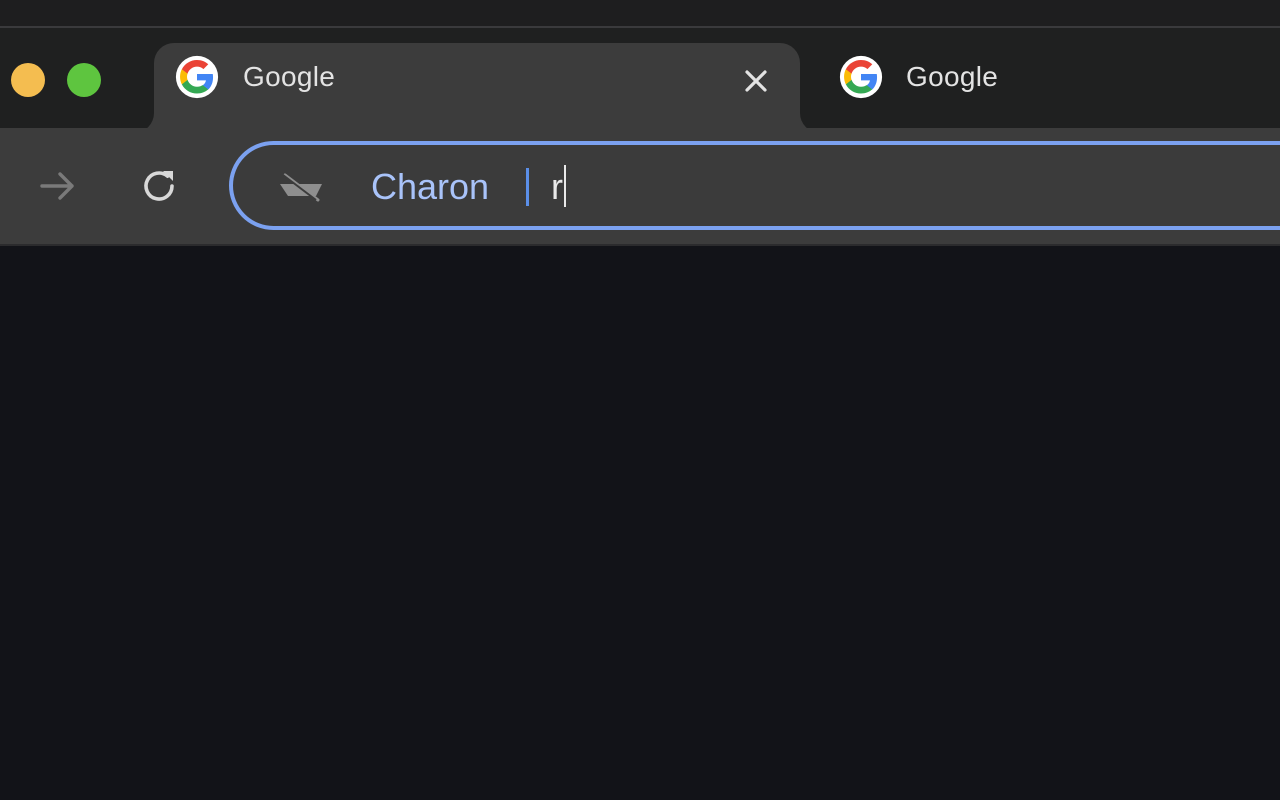  I want to click on typed-text: r, so click(557, 186).